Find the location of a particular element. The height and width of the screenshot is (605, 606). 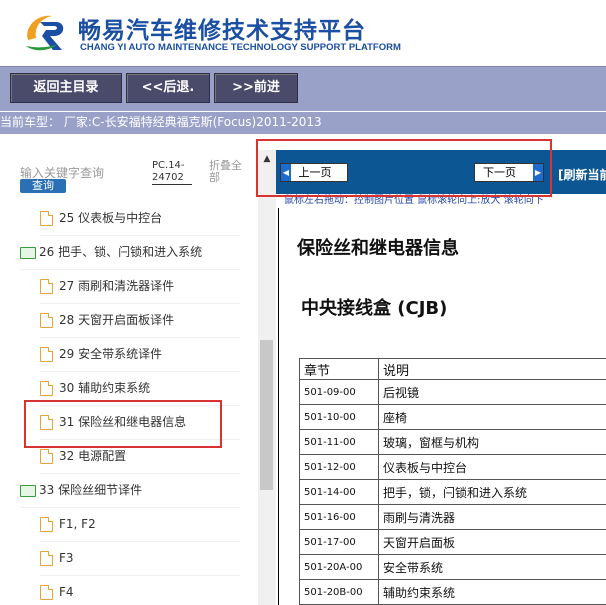

section-desc: 雨刷与清洗器 is located at coordinates (492, 517).